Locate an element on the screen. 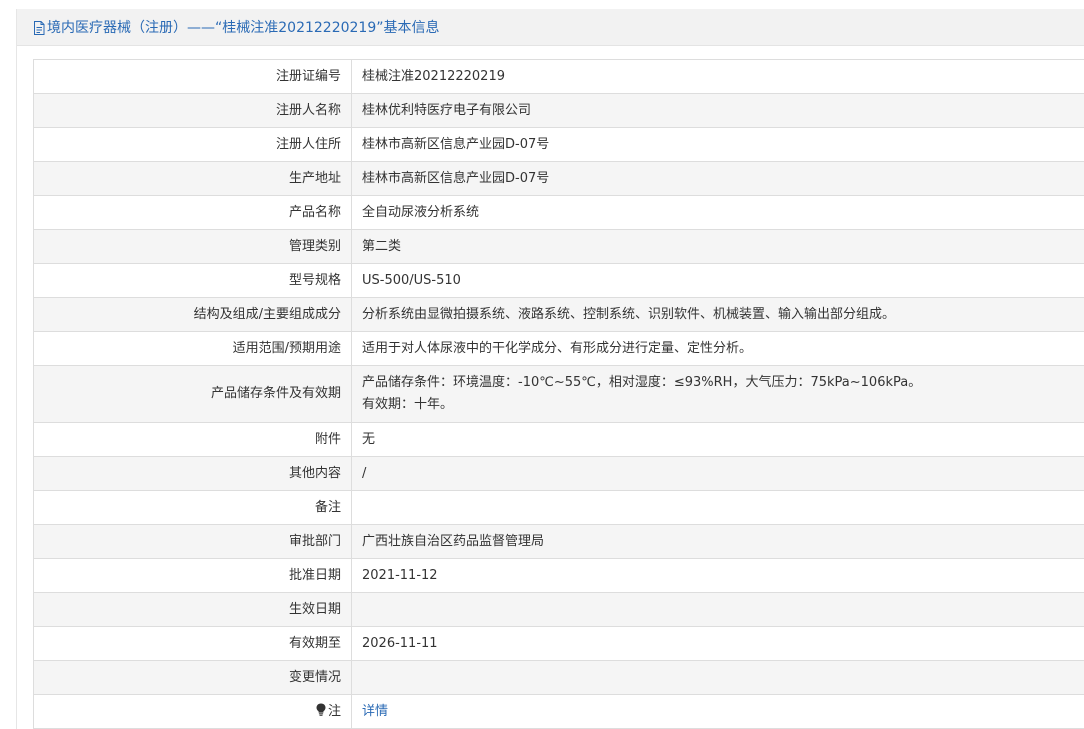 This screenshot has height=729, width=1084. note-label: 注 is located at coordinates (334, 711).